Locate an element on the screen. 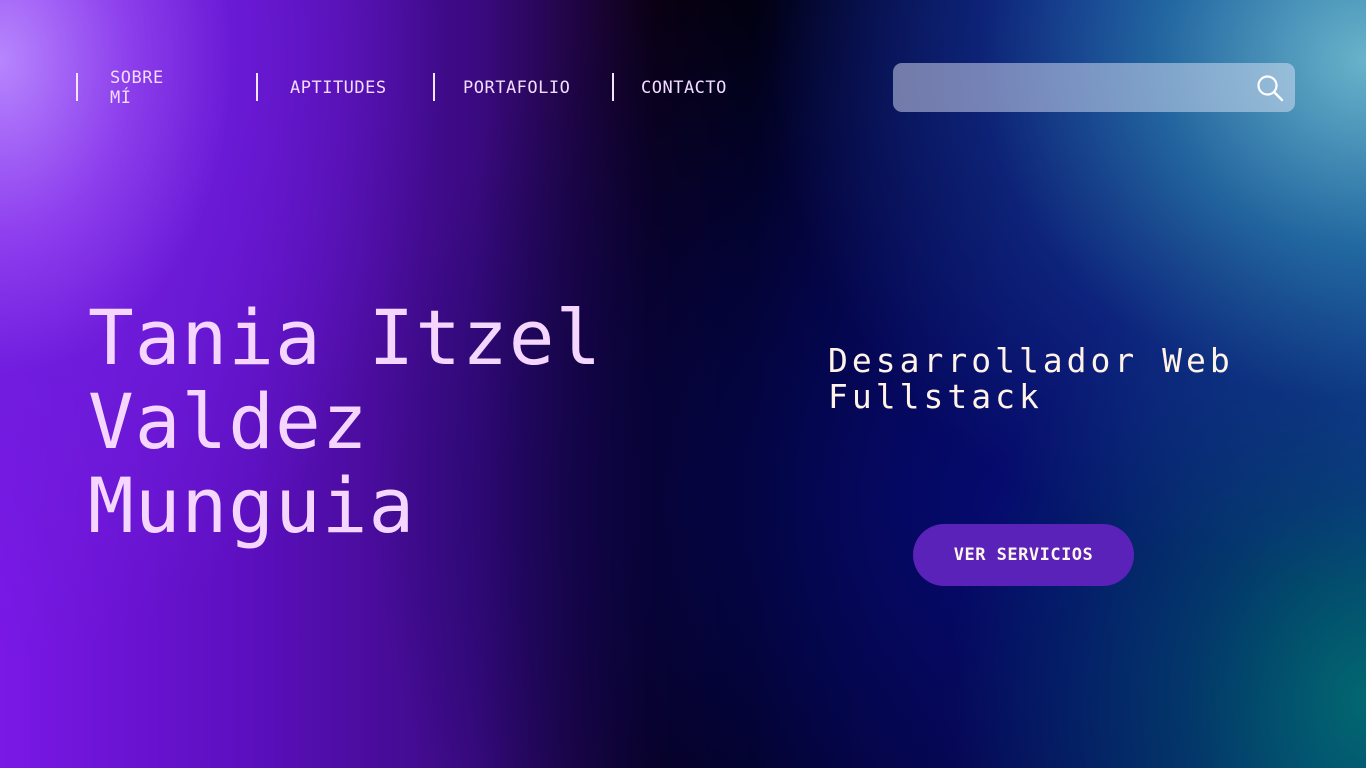 This screenshot has height=768, width=1366. role-title-line: Desarrollador Web is located at coordinates (1031, 360).